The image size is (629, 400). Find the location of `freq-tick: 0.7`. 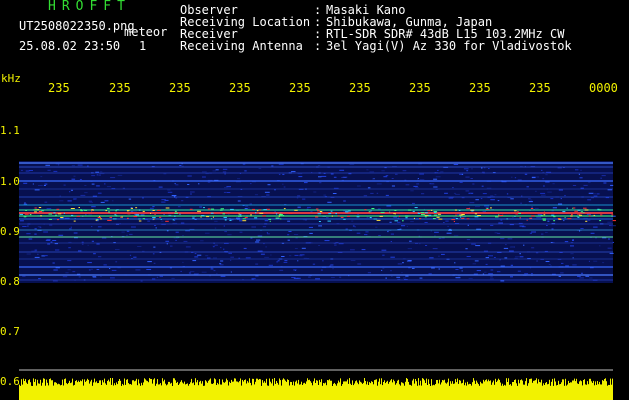

freq-tick: 0.7 is located at coordinates (10, 331).